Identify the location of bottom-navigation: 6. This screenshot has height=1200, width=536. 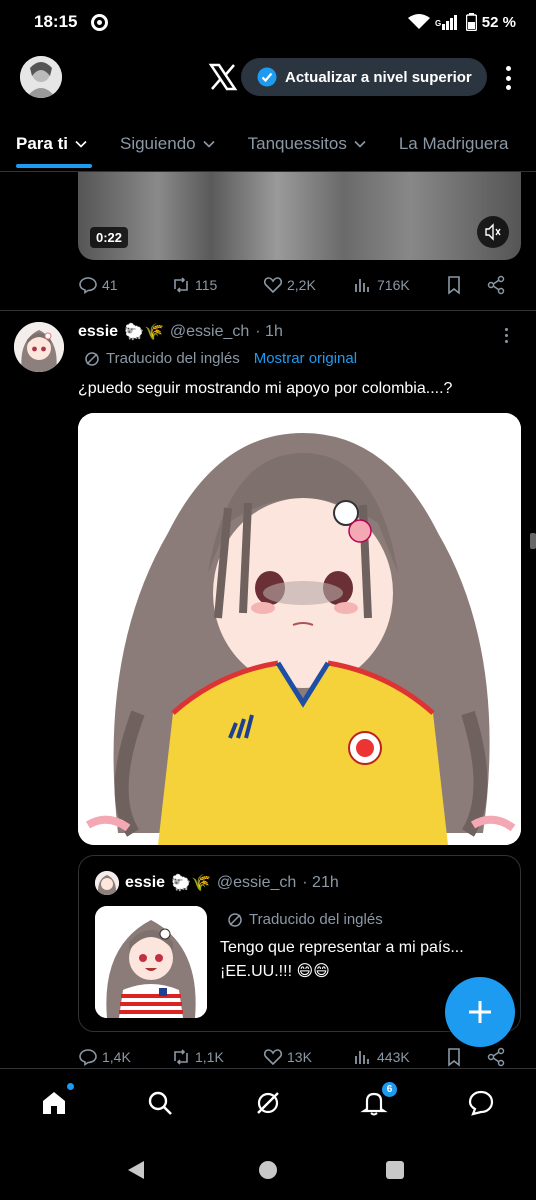
(268, 1104).